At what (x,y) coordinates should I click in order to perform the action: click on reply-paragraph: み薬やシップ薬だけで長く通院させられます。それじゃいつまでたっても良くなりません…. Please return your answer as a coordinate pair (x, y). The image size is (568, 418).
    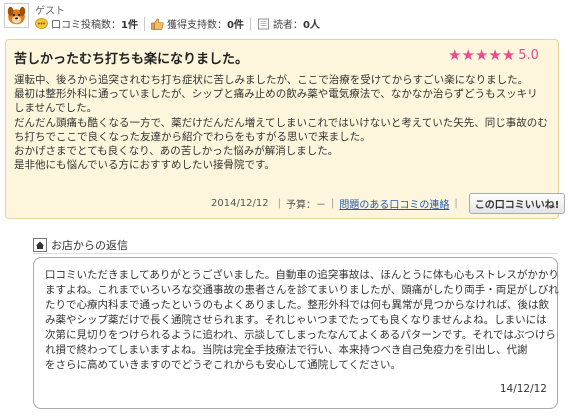
    Looking at the image, I should click on (296, 320).